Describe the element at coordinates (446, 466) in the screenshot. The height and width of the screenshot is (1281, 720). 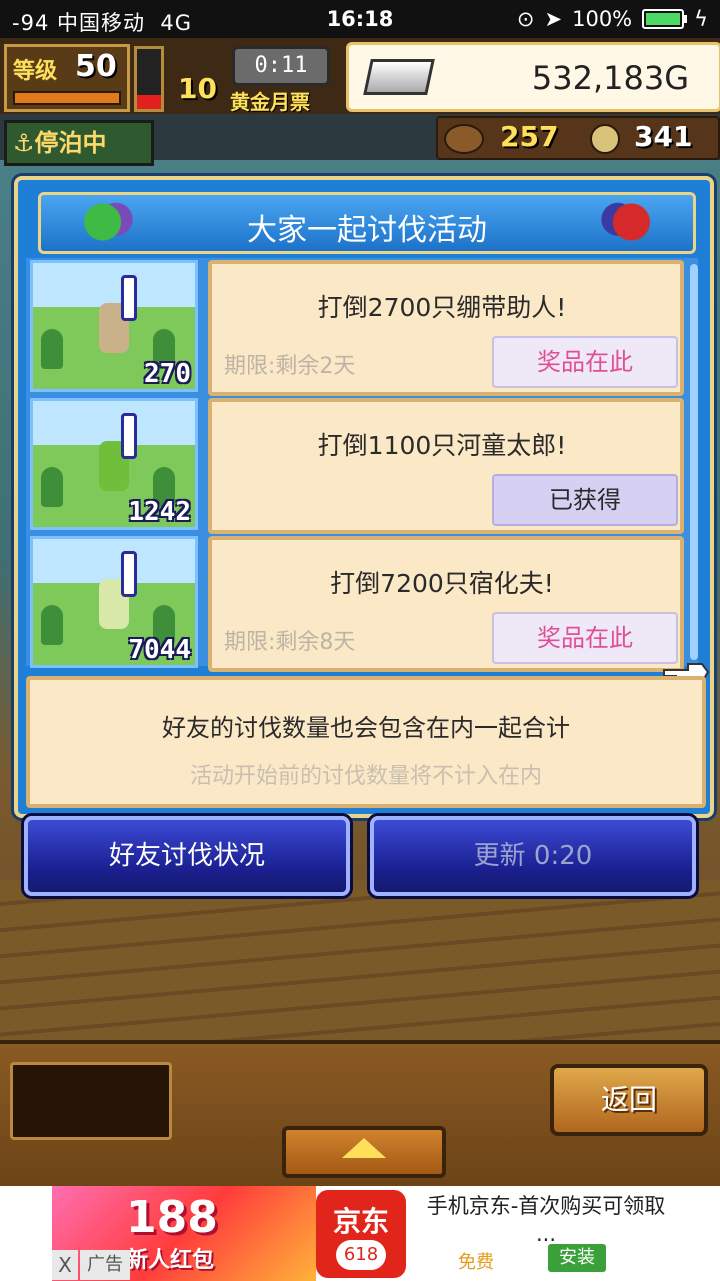
I see `event-card: 打倒1100只河童太郎! 已获得` at that location.